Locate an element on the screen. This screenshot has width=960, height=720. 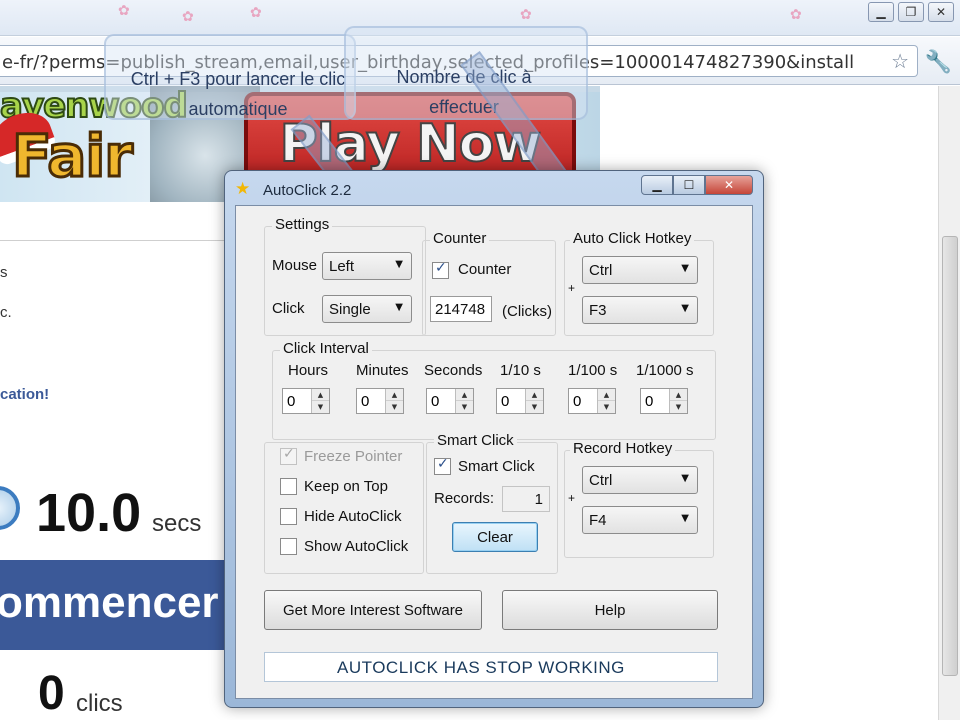
mouse-button-select: Left ▼ is located at coordinates (367, 266).